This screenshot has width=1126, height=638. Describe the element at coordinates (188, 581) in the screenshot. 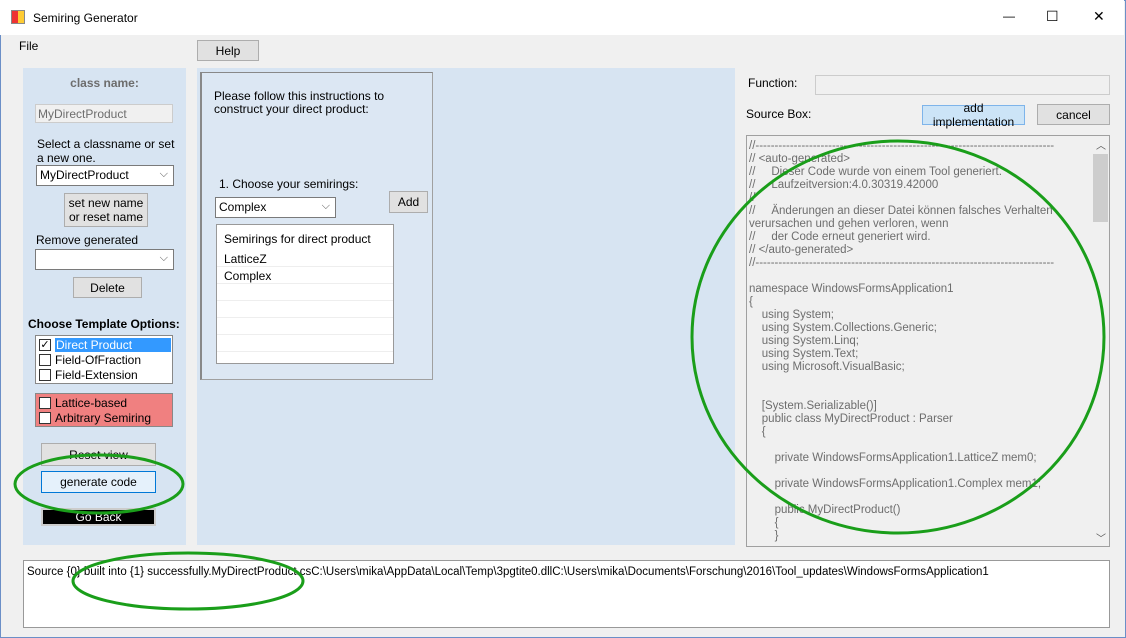

I see `annotation-ellipse-output` at that location.